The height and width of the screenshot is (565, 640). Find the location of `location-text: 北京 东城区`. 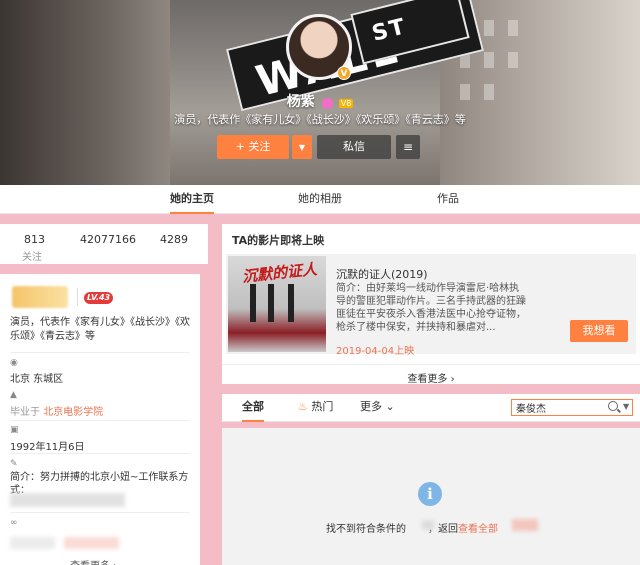

location-text: 北京 东城区 is located at coordinates (37, 379).